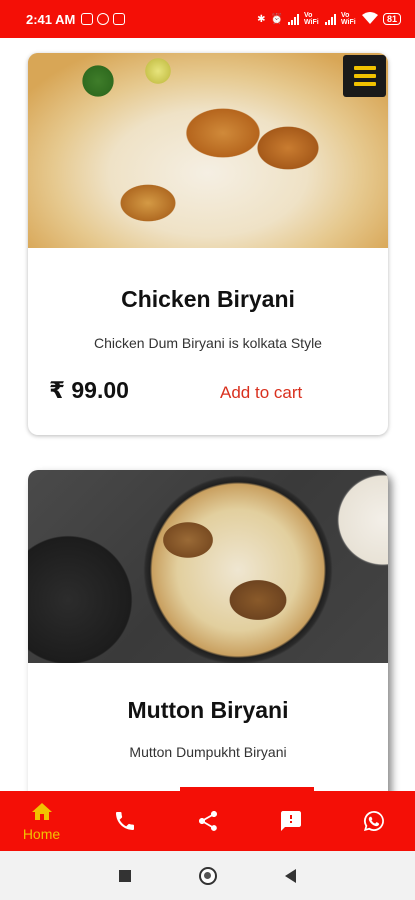 Image resolution: width=415 pixels, height=900 pixels. What do you see at coordinates (391, 19) in the screenshot?
I see `battery-icon: 81` at bounding box center [391, 19].